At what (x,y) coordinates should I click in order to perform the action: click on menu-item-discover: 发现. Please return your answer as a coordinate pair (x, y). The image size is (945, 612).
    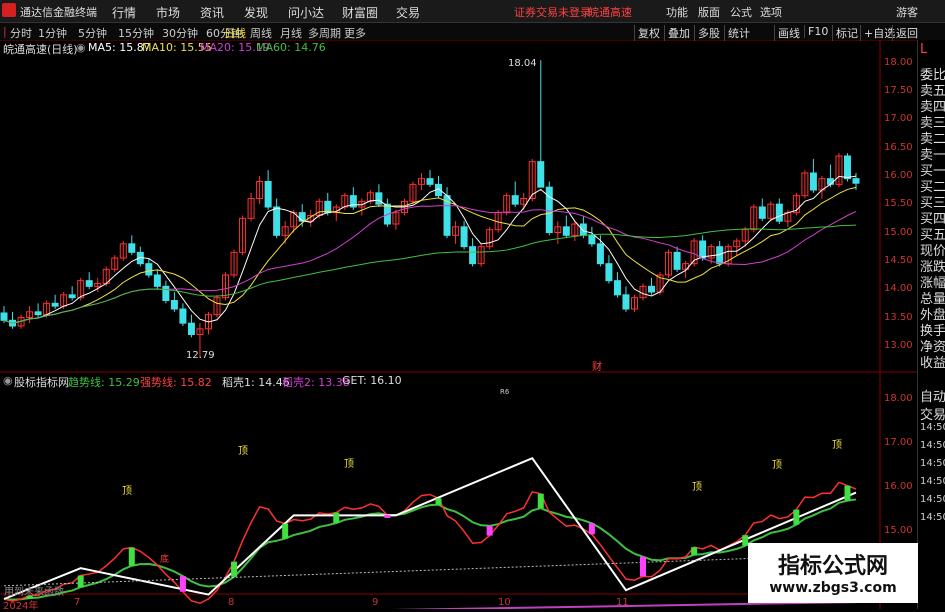
    Looking at the image, I should click on (256, 12).